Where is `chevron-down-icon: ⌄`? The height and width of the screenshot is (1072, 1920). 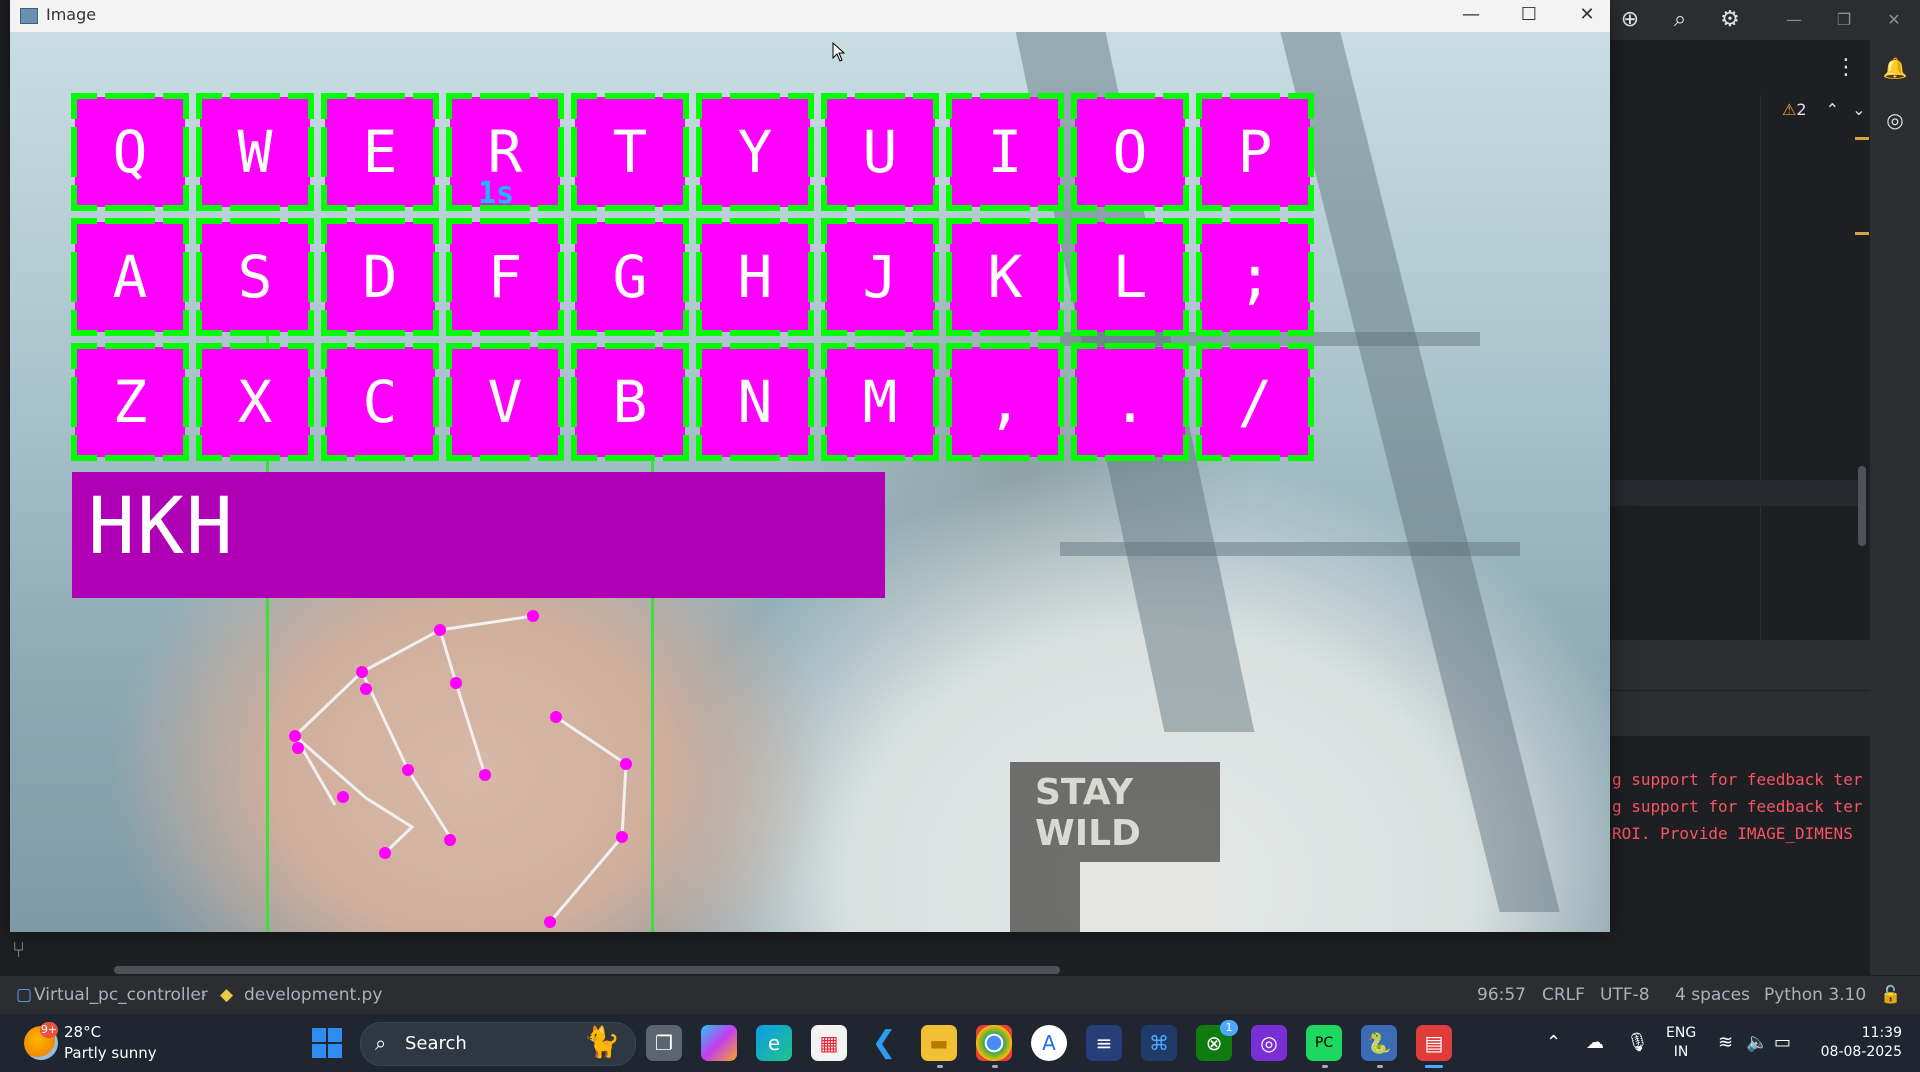 chevron-down-icon: ⌄ is located at coordinates (1858, 109).